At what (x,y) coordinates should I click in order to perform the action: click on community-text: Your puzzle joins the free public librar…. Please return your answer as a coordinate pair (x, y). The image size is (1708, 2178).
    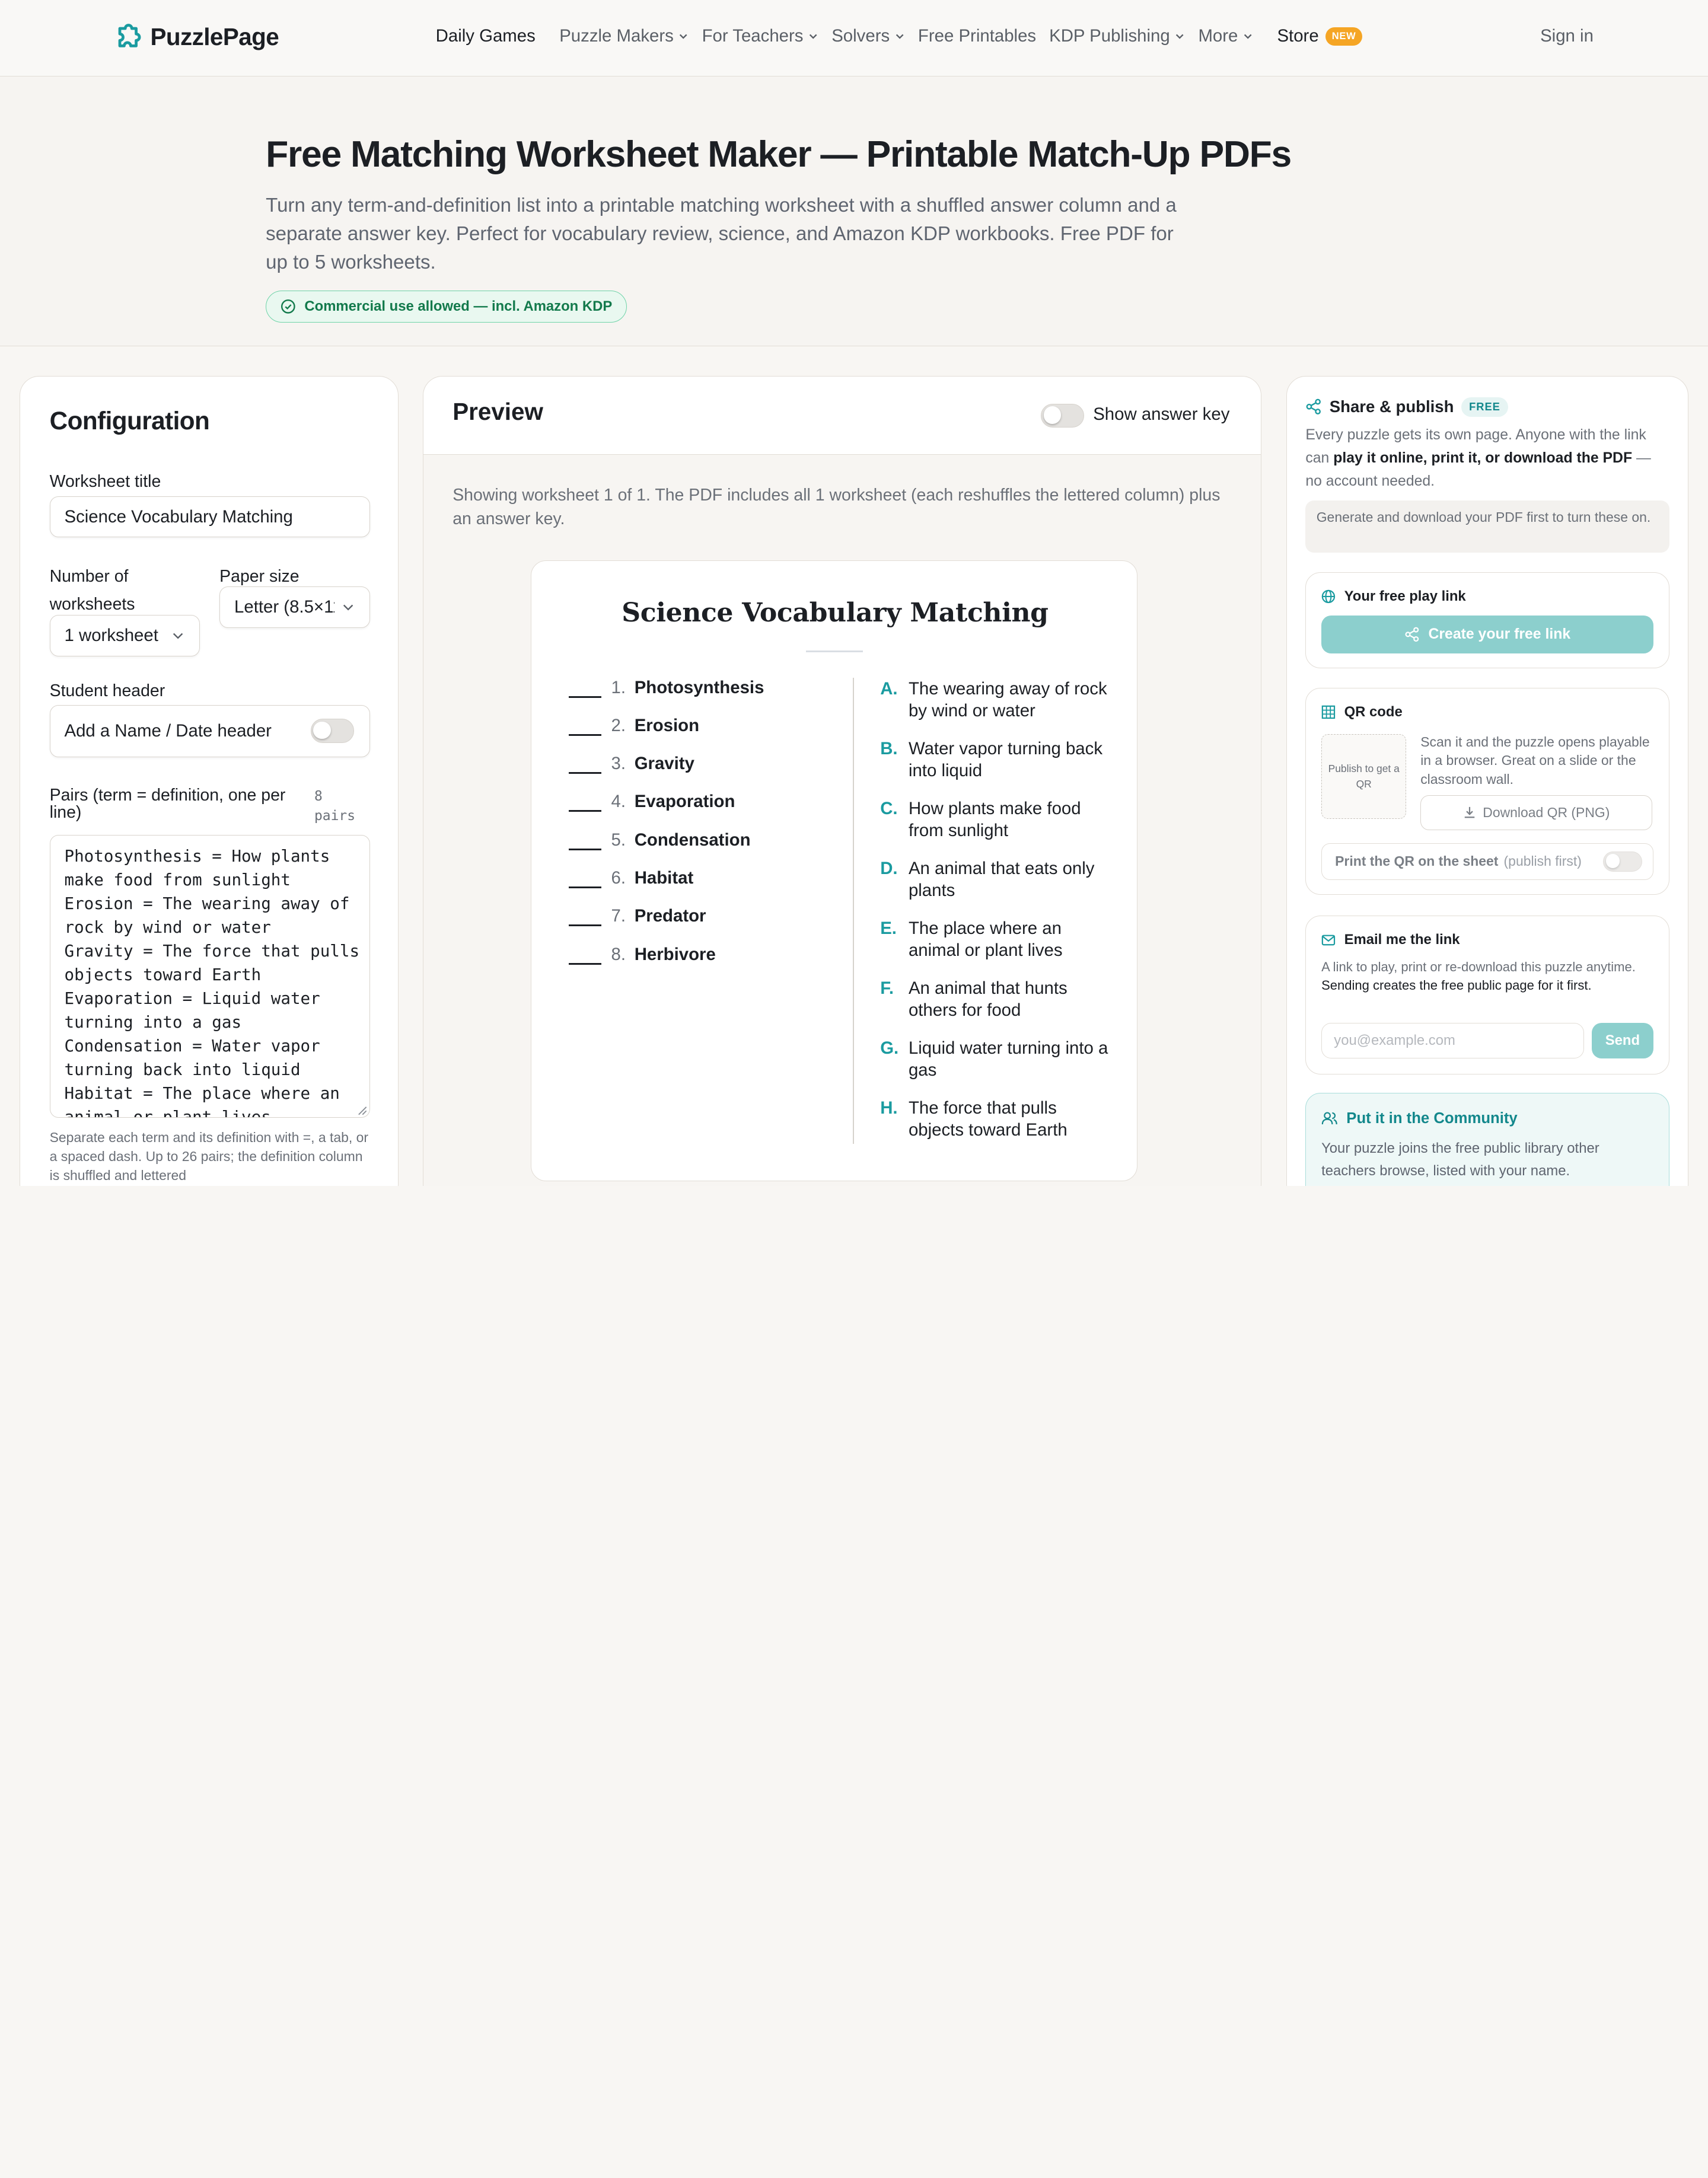
    Looking at the image, I should click on (1460, 1159).